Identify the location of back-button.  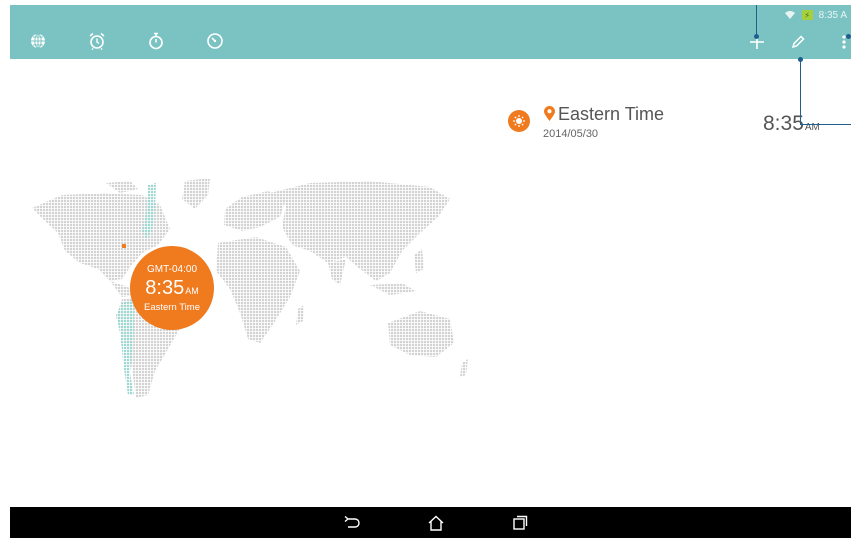
(352, 523).